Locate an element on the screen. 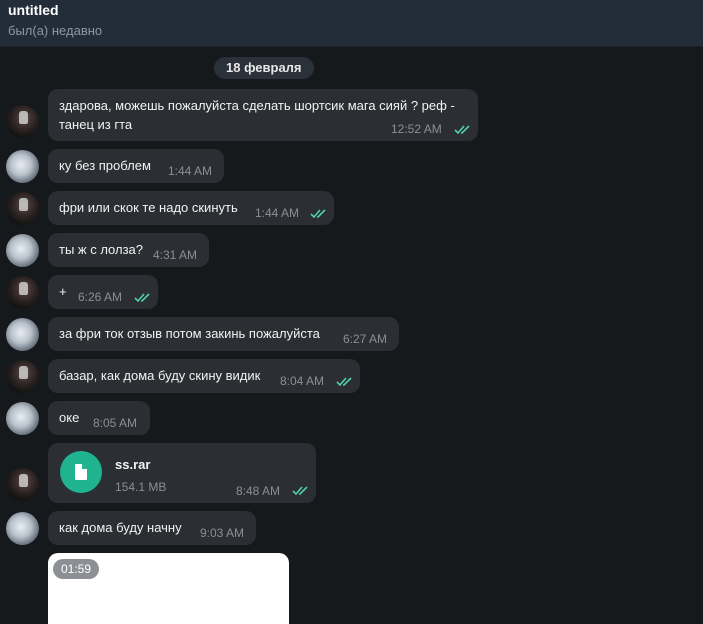 Image resolution: width=703 pixels, height=624 pixels. file-name: ss.rar is located at coordinates (133, 464).